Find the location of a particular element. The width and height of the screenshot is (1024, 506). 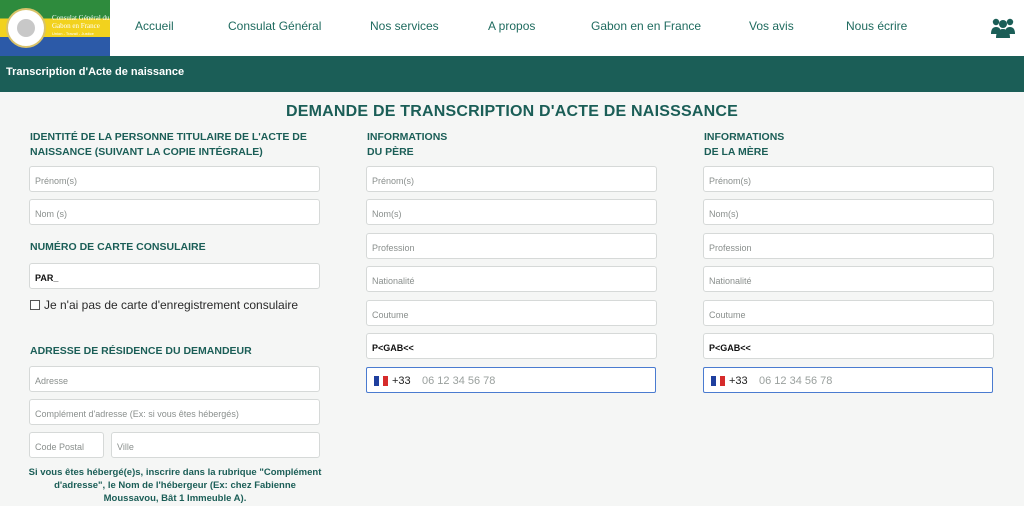

nav-accueil: Accueil is located at coordinates (154, 26).